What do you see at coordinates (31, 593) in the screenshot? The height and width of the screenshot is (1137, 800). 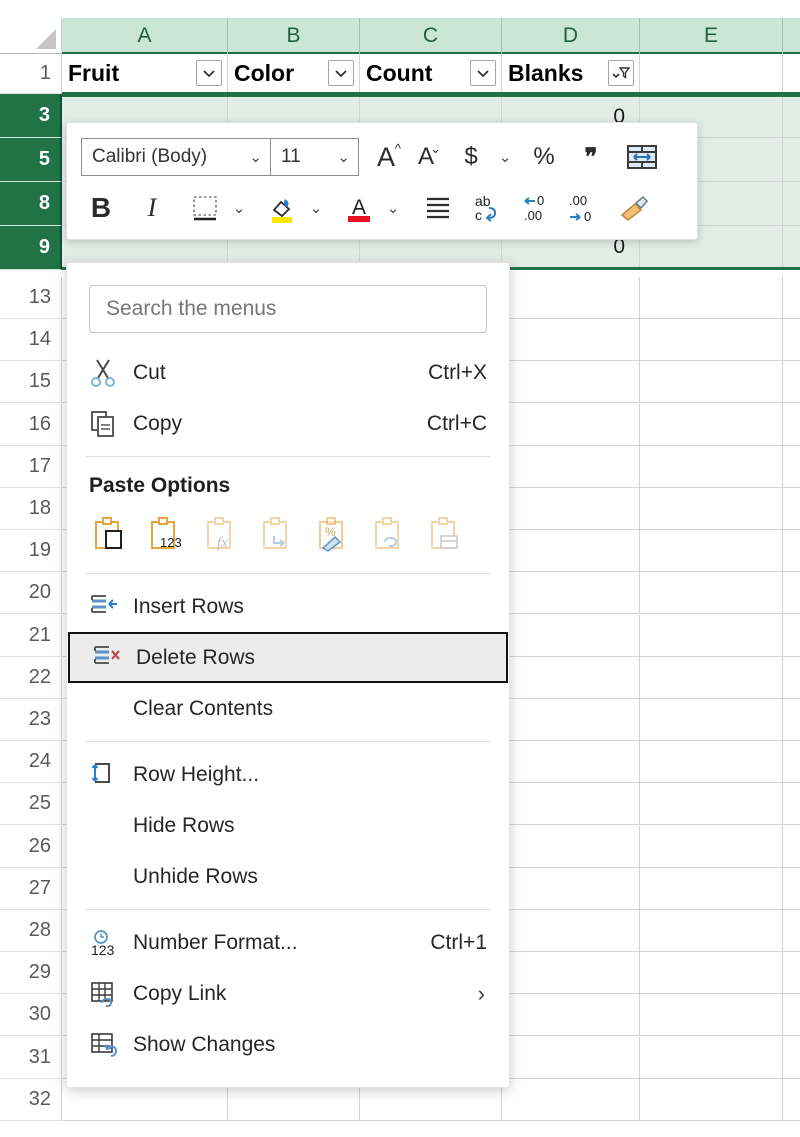 I see `row-header-20: 20` at bounding box center [31, 593].